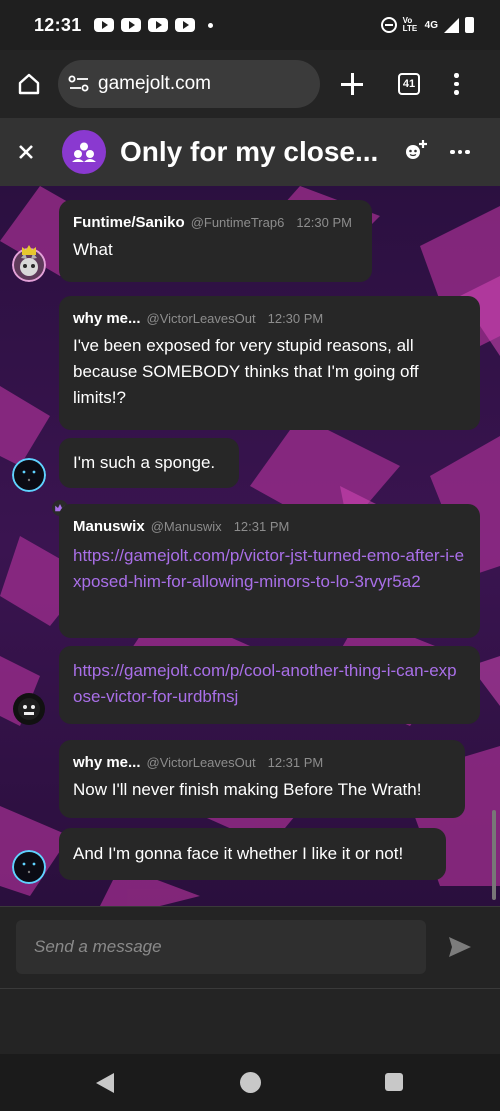 This screenshot has width=500, height=1111. I want to click on new-tab-button, so click(352, 84).